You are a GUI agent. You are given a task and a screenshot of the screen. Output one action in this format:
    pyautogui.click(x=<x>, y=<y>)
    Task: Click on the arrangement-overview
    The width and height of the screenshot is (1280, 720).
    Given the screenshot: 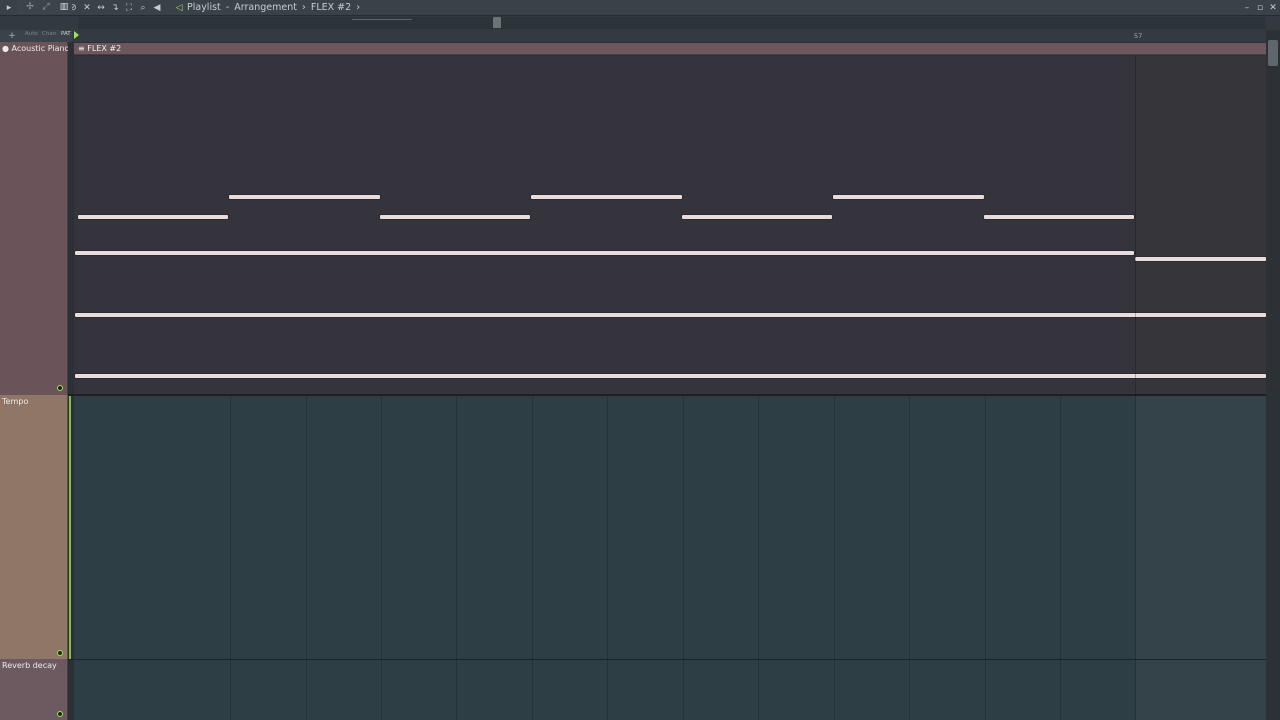 What is the action you would take?
    pyautogui.click(x=672, y=23)
    